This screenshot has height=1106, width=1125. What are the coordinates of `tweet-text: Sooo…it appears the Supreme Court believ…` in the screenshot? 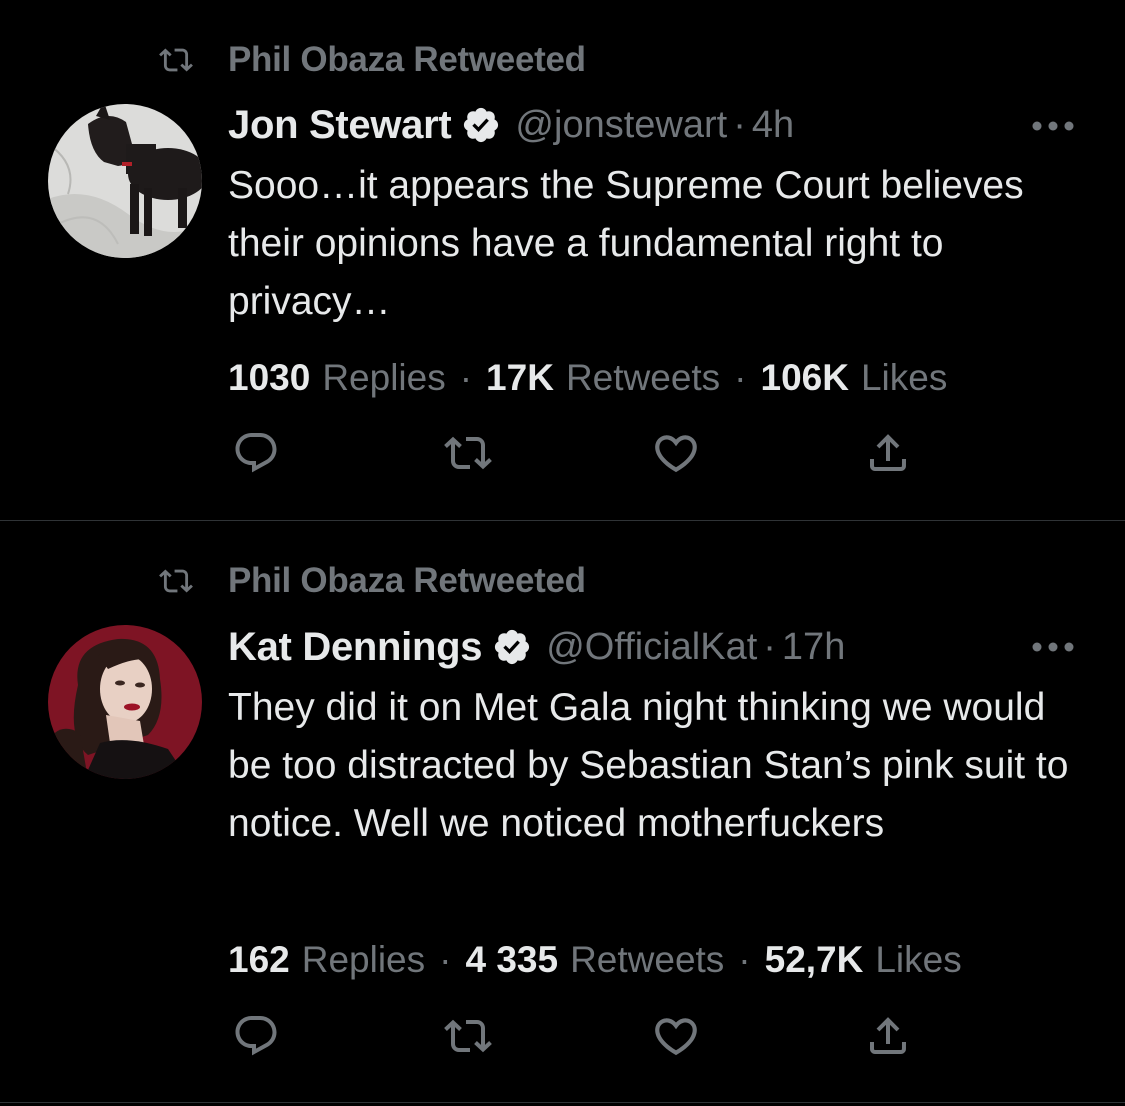 It's located at (626, 243).